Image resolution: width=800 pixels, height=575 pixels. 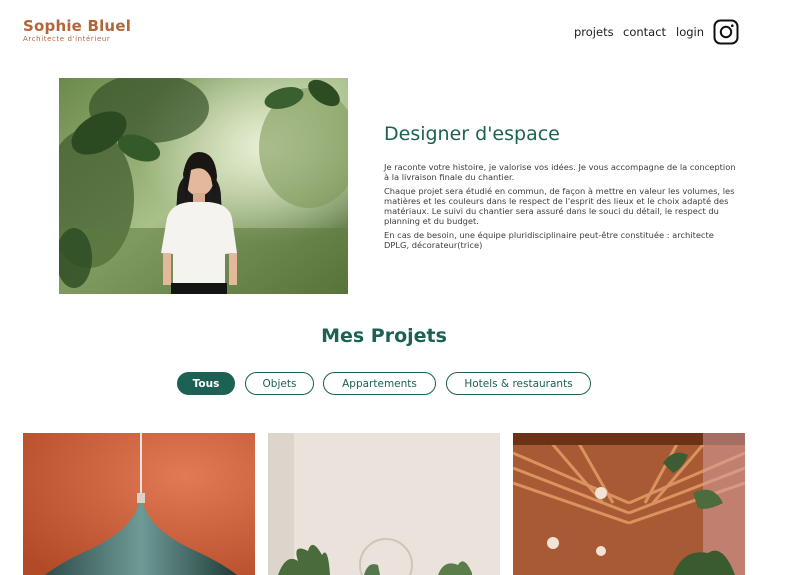 I want to click on filter-appartements-button: Appartements, so click(x=379, y=383).